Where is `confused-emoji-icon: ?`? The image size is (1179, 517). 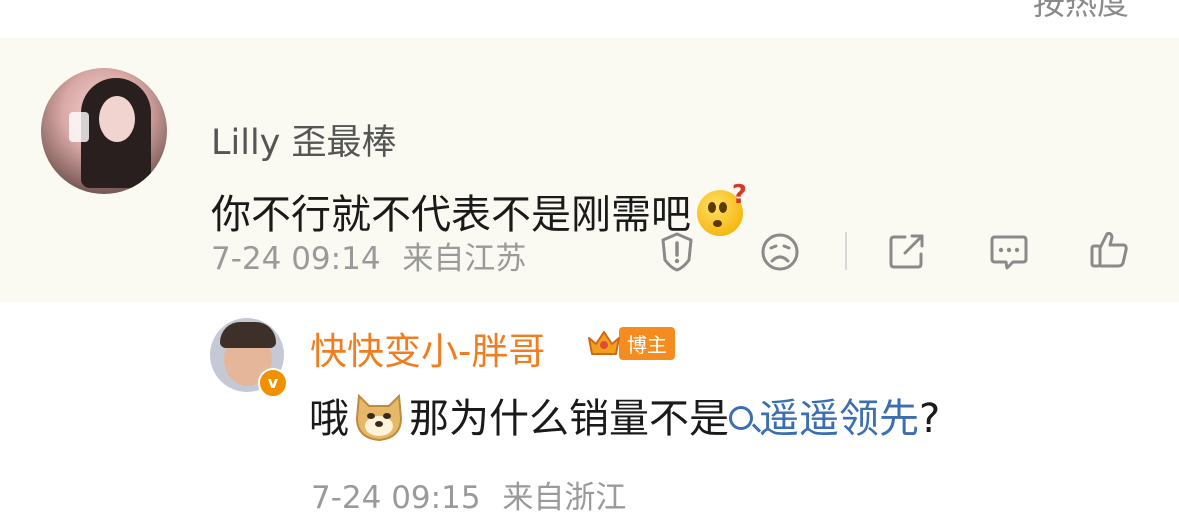
confused-emoji-icon: ? is located at coordinates (722, 208).